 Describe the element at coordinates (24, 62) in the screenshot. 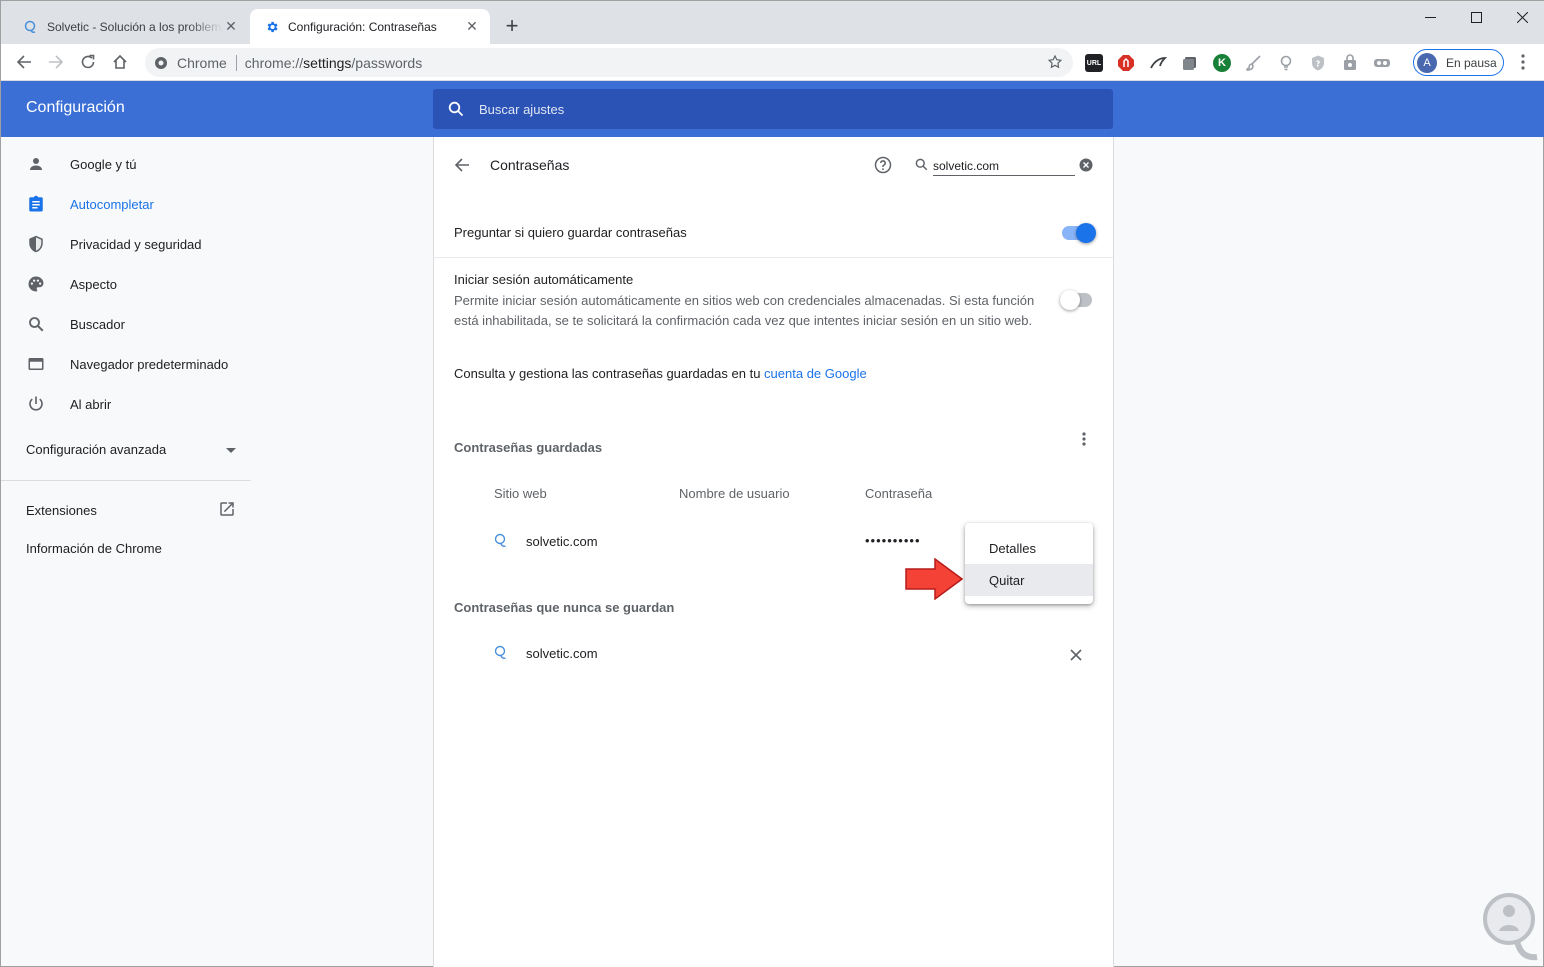

I see `back-button` at that location.